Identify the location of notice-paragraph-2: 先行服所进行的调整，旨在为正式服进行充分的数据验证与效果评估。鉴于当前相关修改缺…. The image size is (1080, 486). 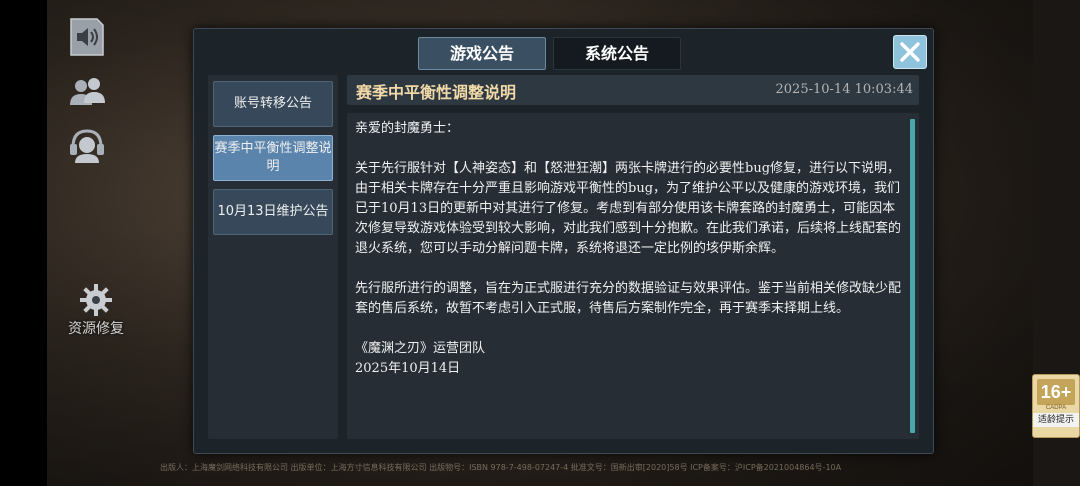
(628, 298).